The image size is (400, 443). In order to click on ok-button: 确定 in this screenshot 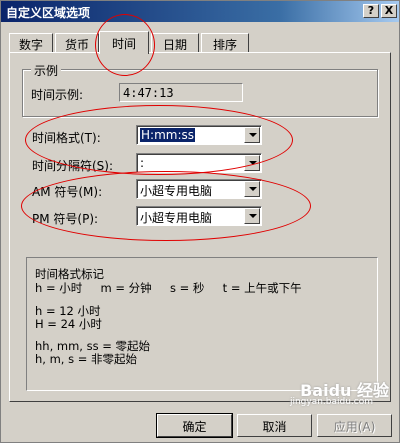, I will do `click(194, 425)`.